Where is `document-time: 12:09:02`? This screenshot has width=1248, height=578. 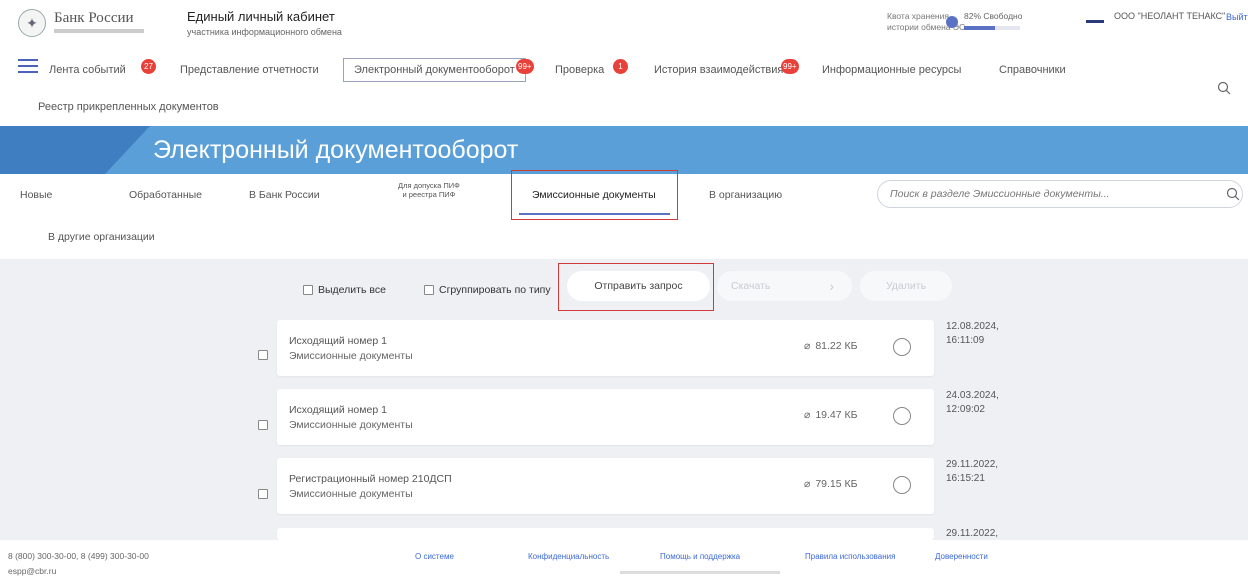
document-time: 12:09:02 is located at coordinates (965, 409).